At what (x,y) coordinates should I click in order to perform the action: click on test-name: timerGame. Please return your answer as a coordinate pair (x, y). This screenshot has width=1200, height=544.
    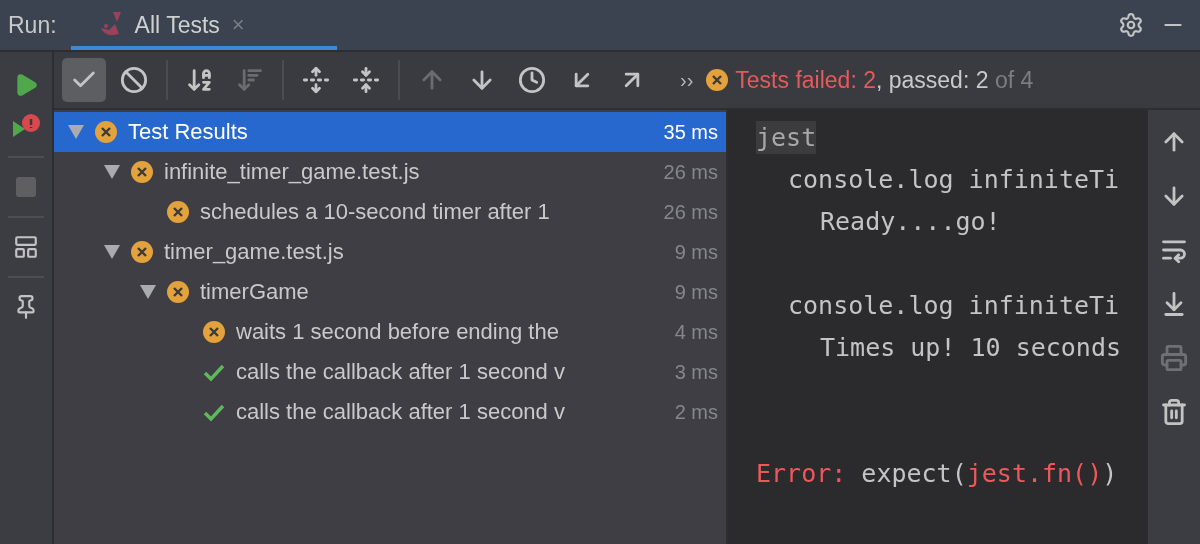
    Looking at the image, I should click on (255, 292).